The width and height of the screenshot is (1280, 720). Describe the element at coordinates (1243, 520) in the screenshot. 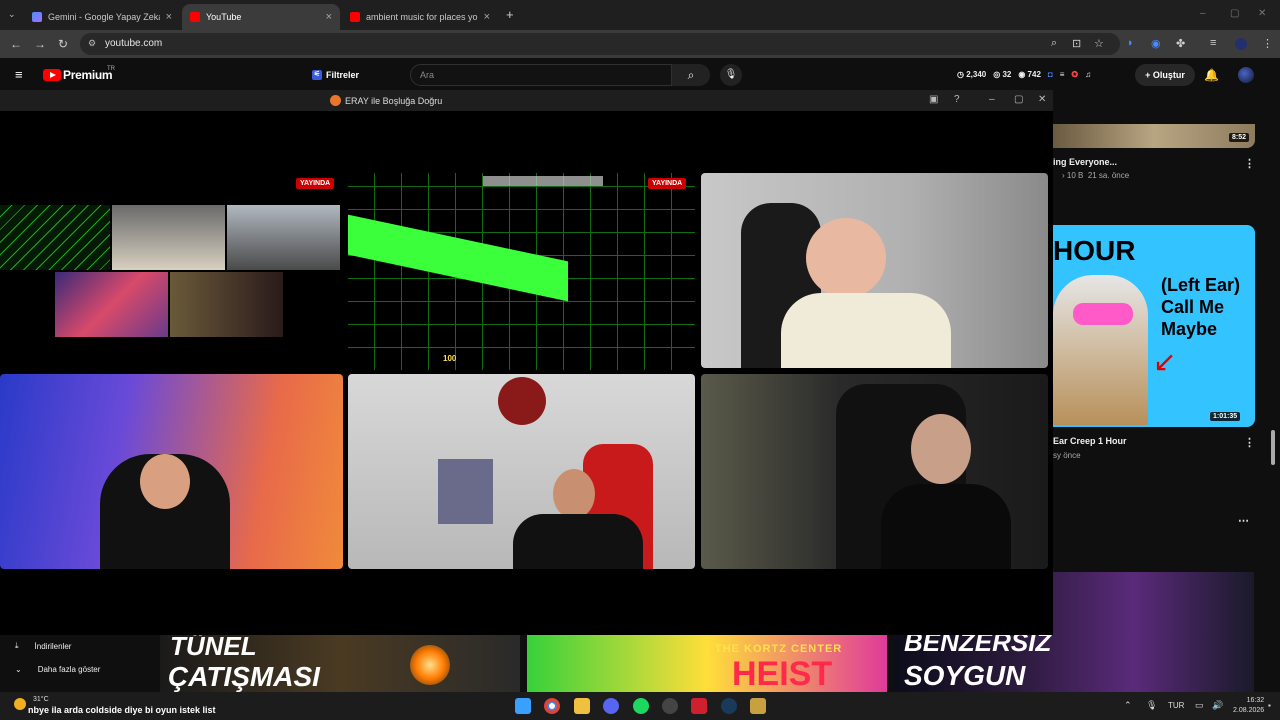

I see `more-options-icon: ⋯` at that location.